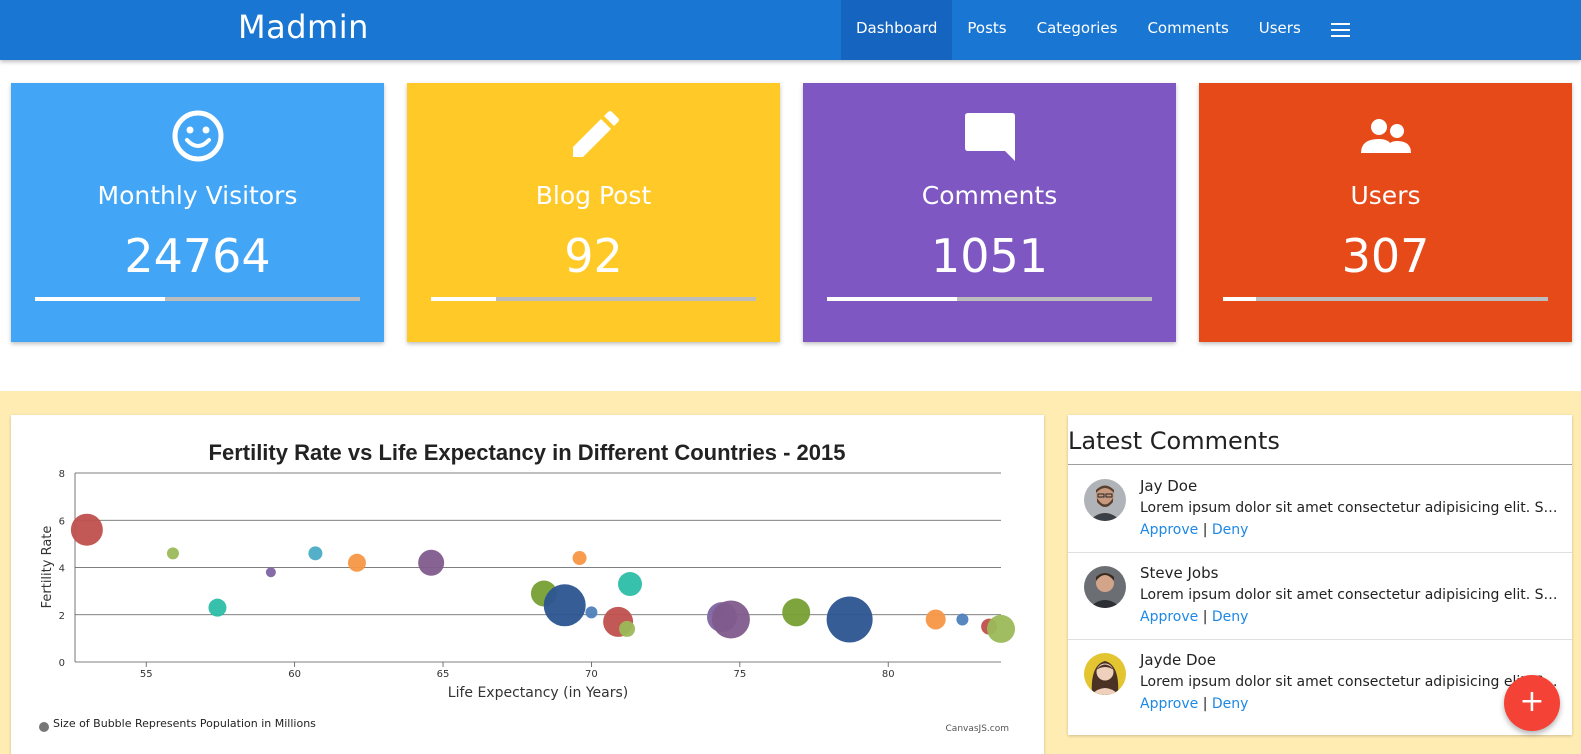  What do you see at coordinates (62, 616) in the screenshot?
I see `y-tick-label: 2` at bounding box center [62, 616].